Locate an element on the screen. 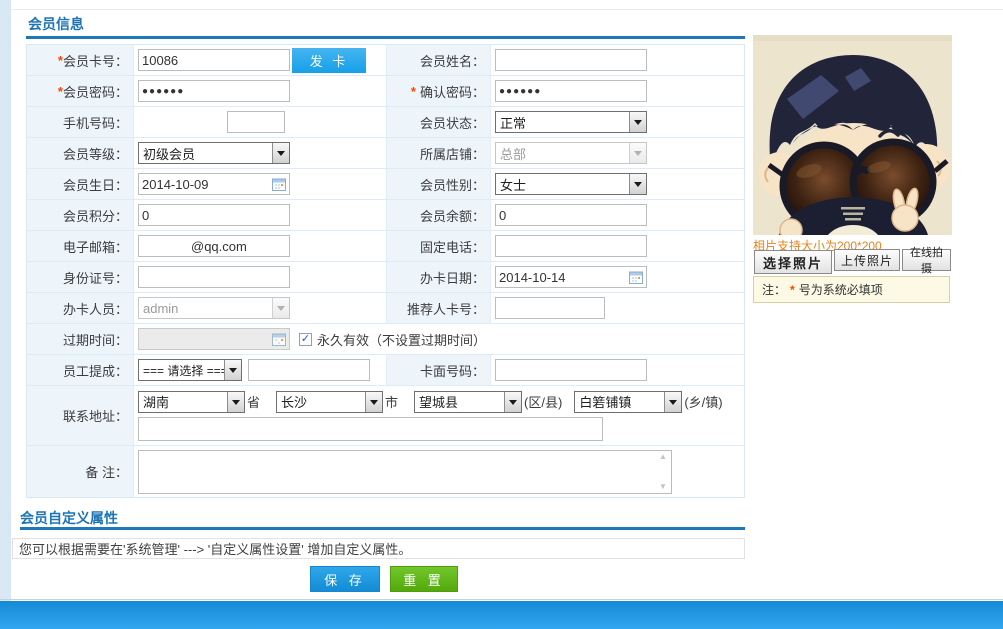 This screenshot has width=1003, height=629. address-label: 联系地址： is located at coordinates (80, 415).